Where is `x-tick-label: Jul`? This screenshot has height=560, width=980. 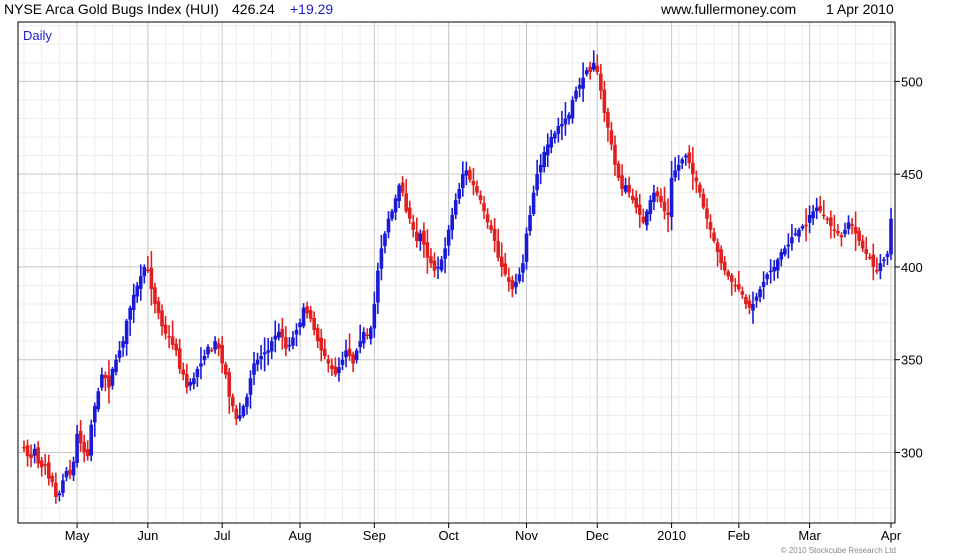 x-tick-label: Jul is located at coordinates (222, 535).